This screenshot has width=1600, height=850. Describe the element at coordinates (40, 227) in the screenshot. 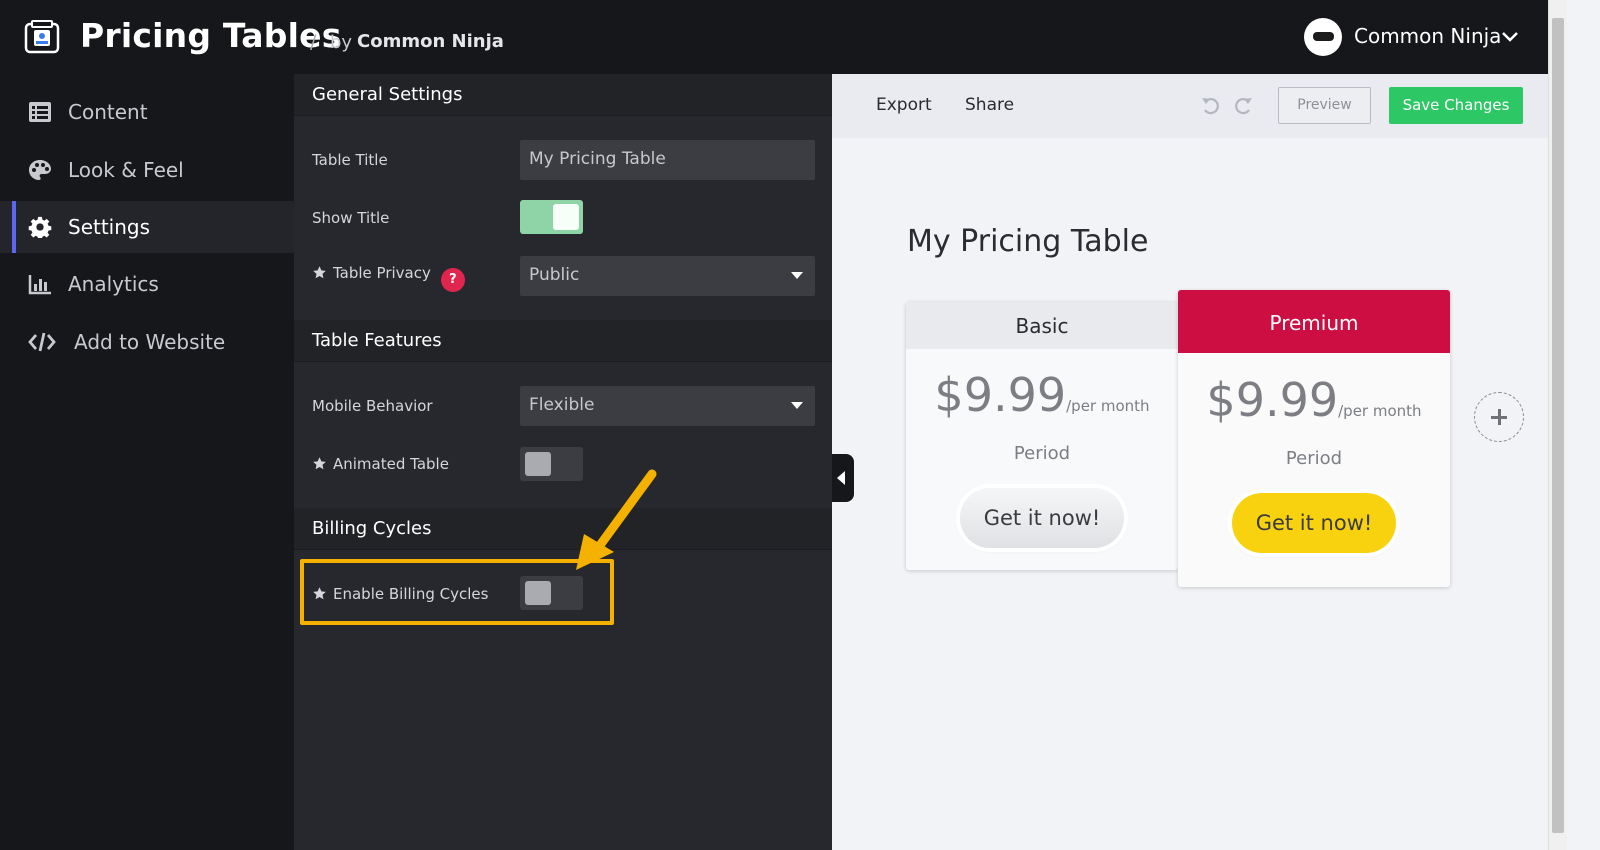

I see `gear-icon` at that location.